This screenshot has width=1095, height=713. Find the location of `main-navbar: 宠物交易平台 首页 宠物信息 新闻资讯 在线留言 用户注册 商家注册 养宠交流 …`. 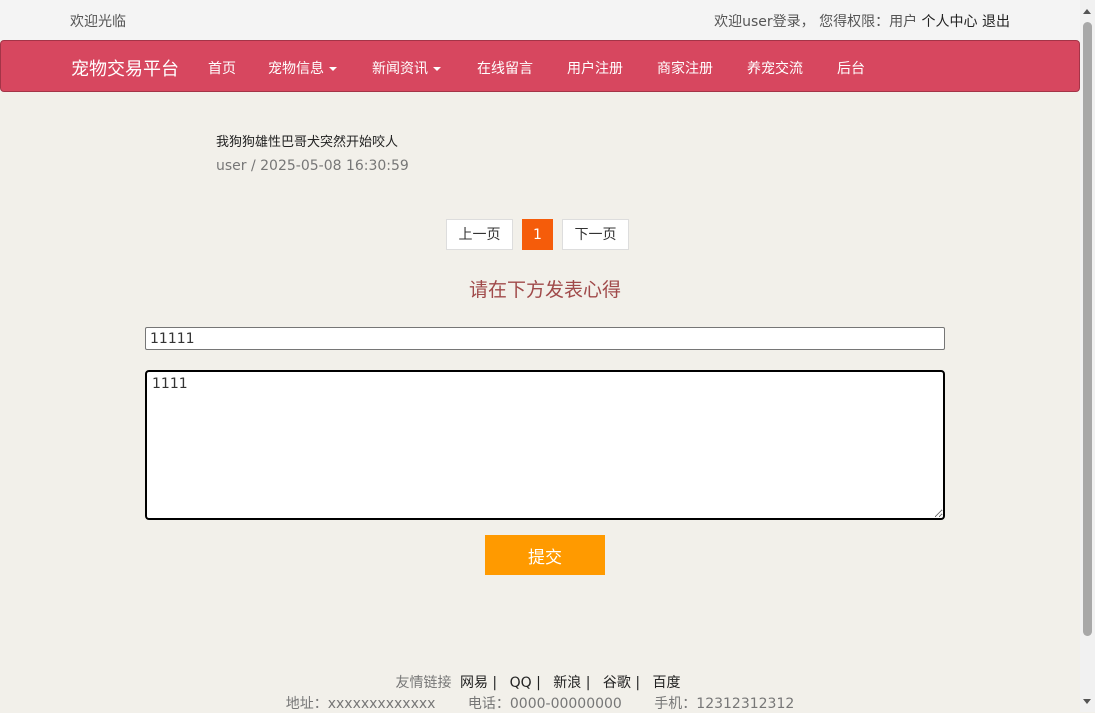

main-navbar: 宠物交易平台 首页 宠物信息 新闻资讯 在线留言 用户注册 商家注册 养宠交流 … is located at coordinates (540, 66).